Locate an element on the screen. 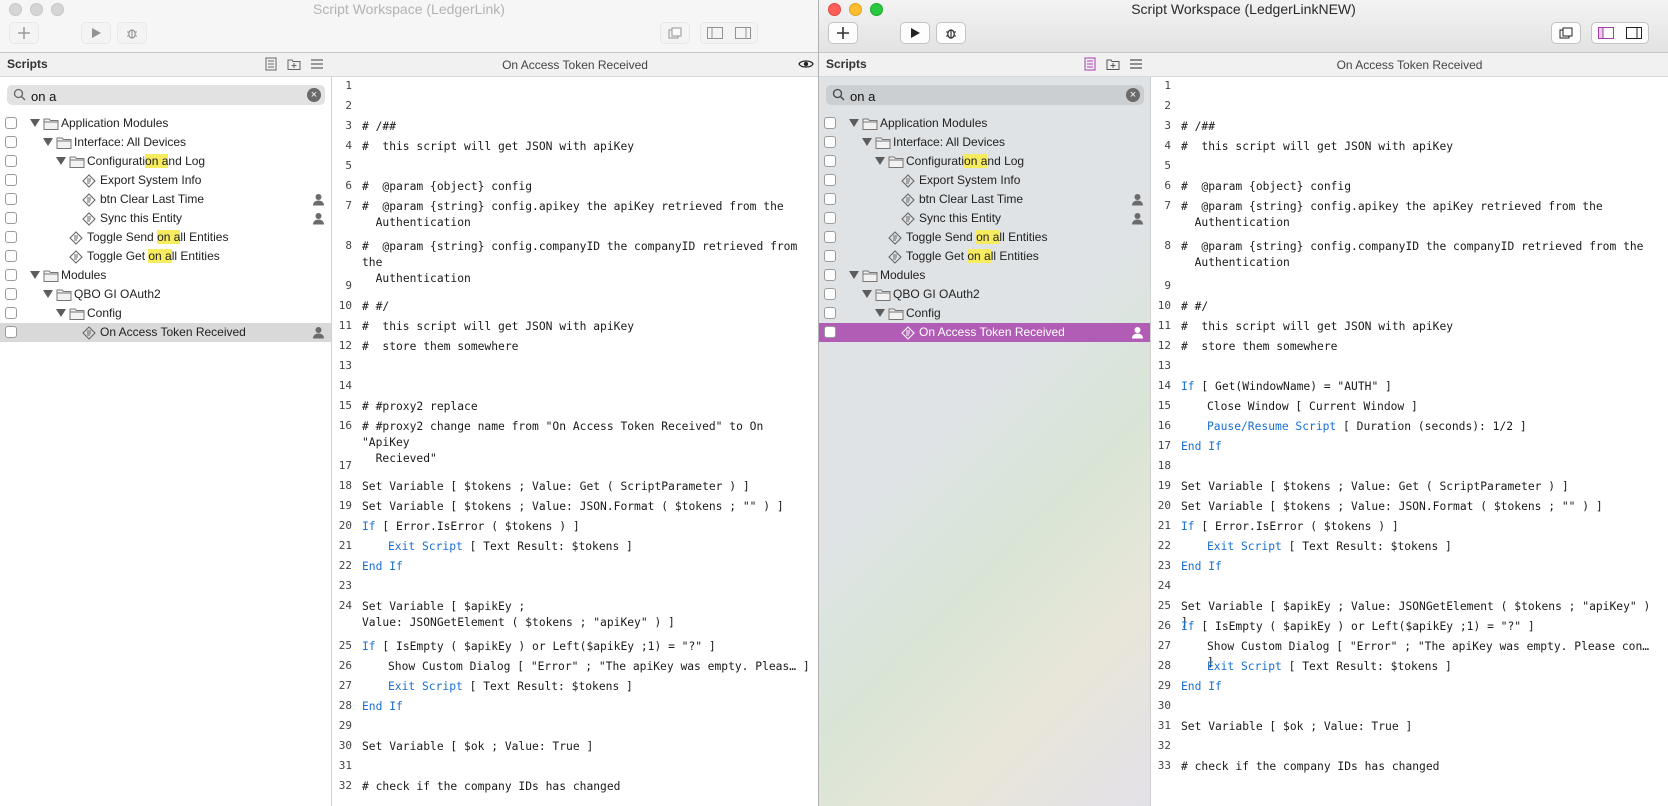  code-line: 12 # store them somewhere is located at coordinates (573, 347).